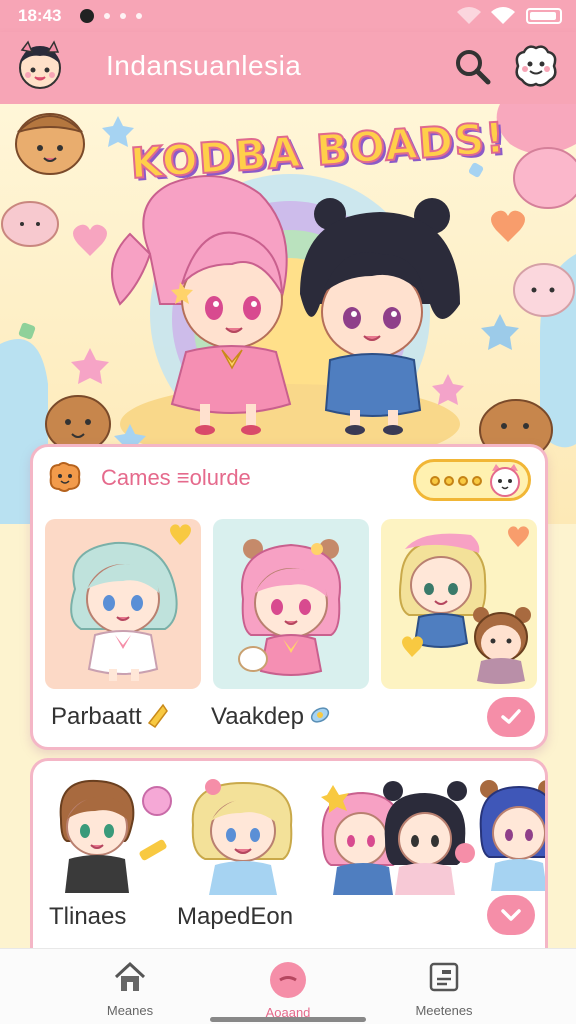  Describe the element at coordinates (288, 980) in the screenshot. I see `heart-circle-icon` at that location.